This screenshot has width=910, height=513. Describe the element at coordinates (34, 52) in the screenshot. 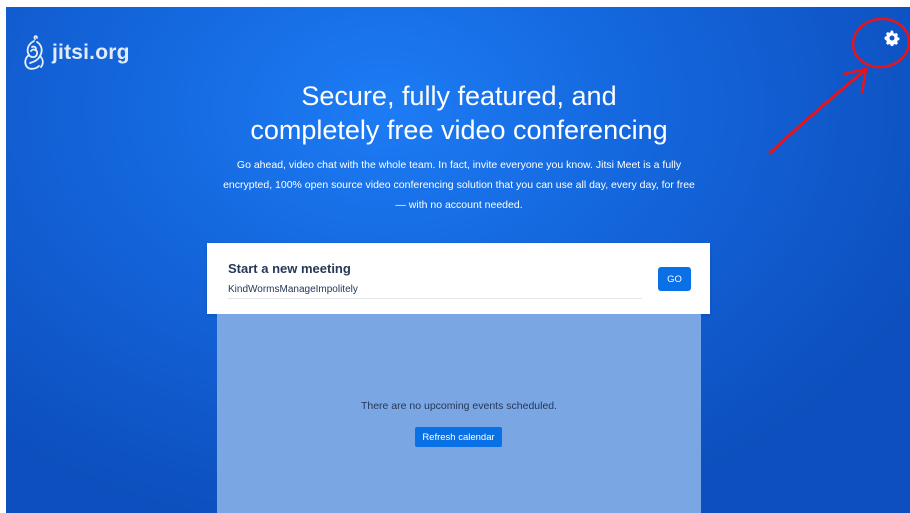

I see `jitsi-logo-icon` at that location.